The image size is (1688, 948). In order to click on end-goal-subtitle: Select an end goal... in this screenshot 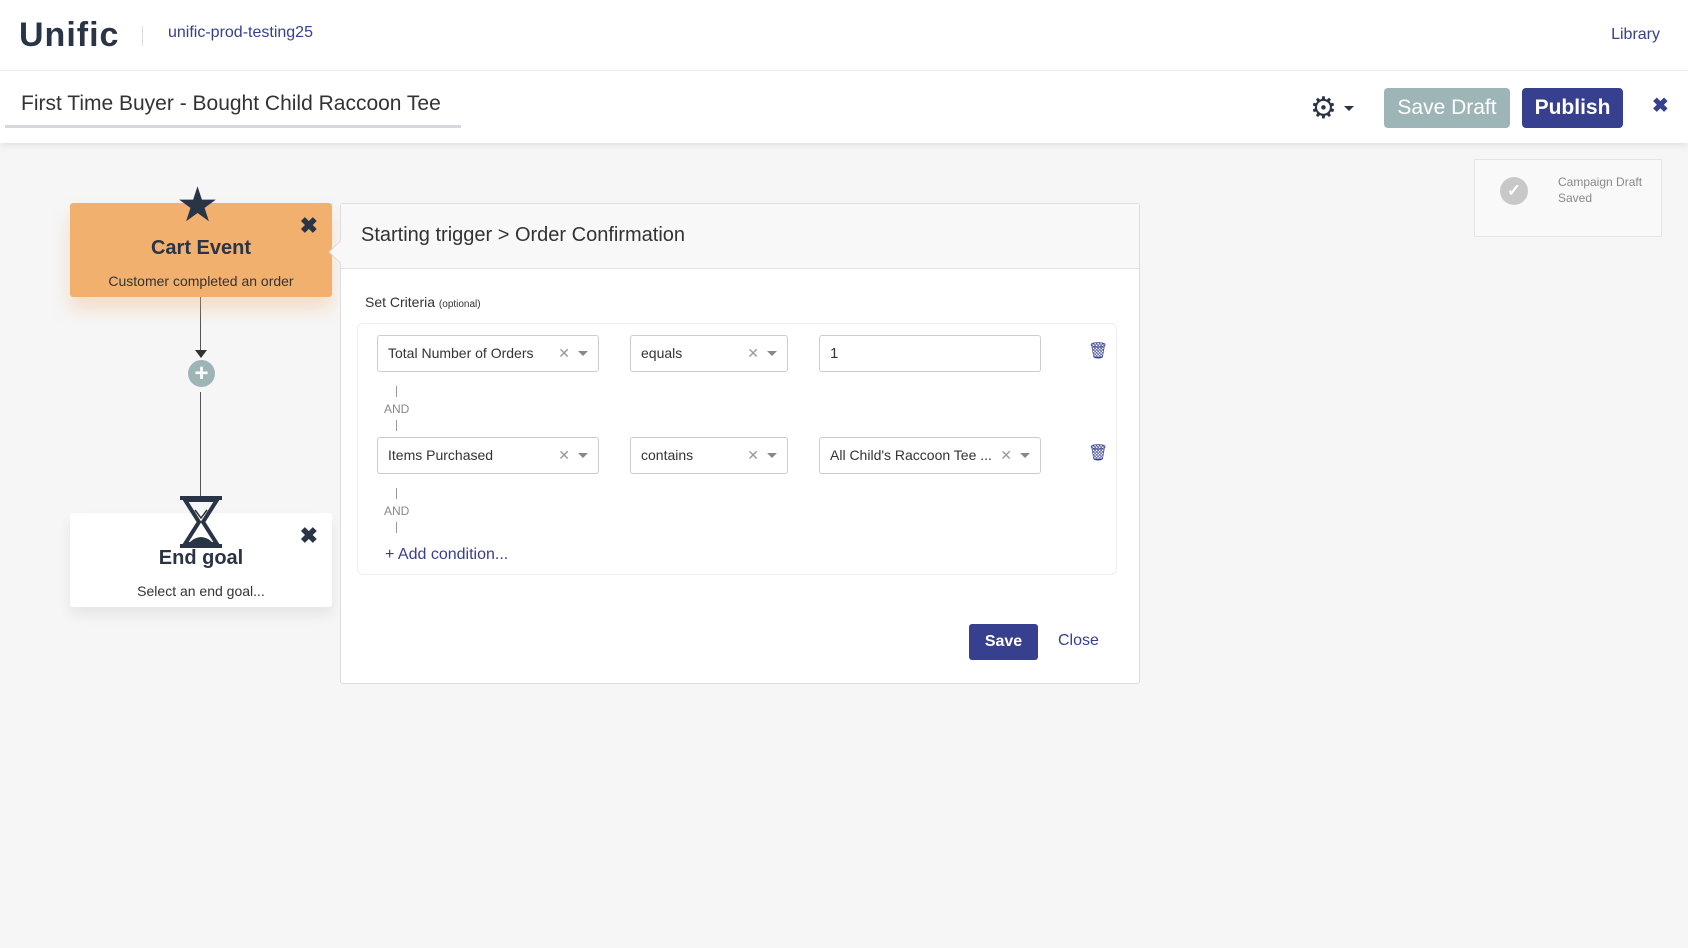, I will do `click(201, 591)`.